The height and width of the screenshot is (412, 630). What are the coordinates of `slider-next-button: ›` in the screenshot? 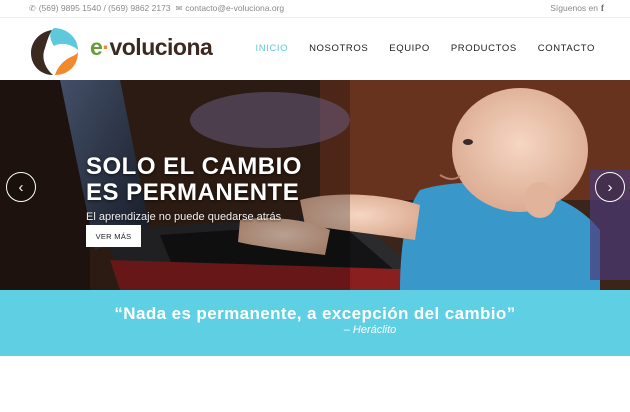 It's located at (610, 187).